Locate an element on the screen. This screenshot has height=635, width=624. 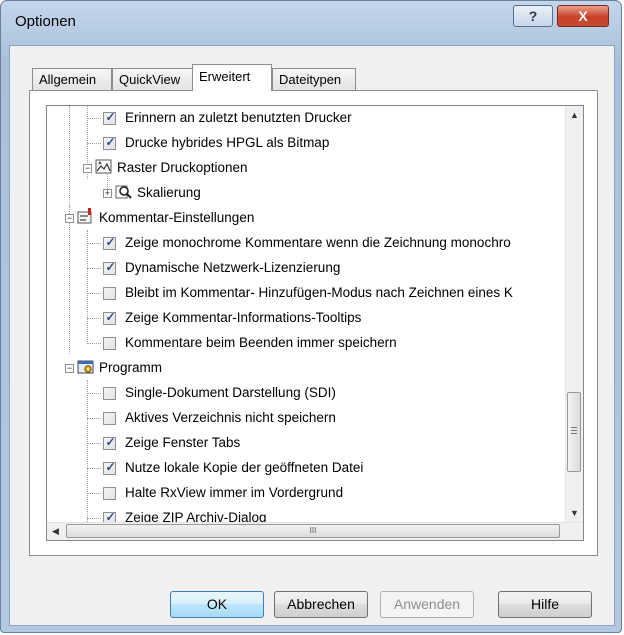
tab-label: Allgemein is located at coordinates (68, 79).